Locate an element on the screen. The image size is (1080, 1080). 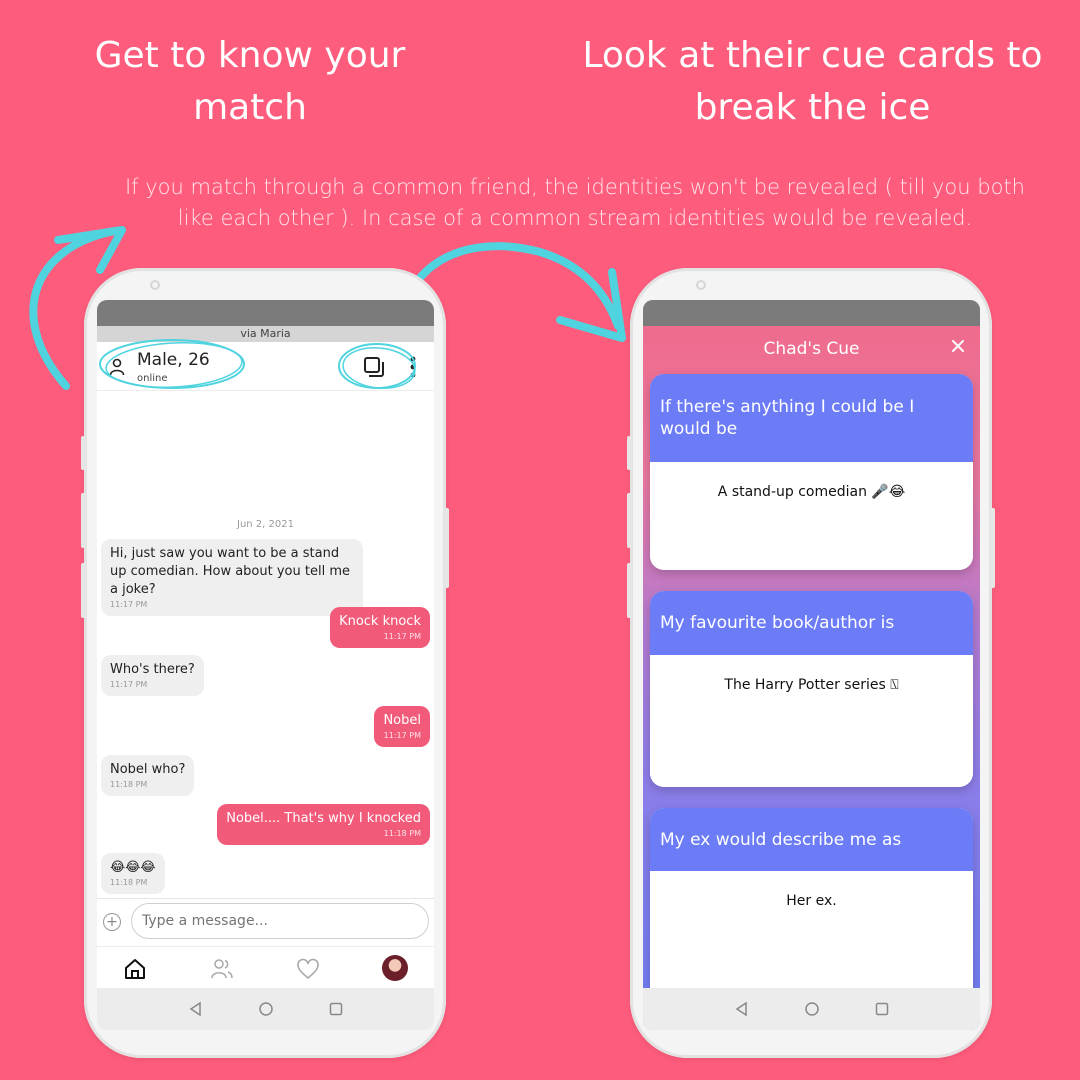
message-incoming: Who's there? 11:17 PM is located at coordinates (152, 675).